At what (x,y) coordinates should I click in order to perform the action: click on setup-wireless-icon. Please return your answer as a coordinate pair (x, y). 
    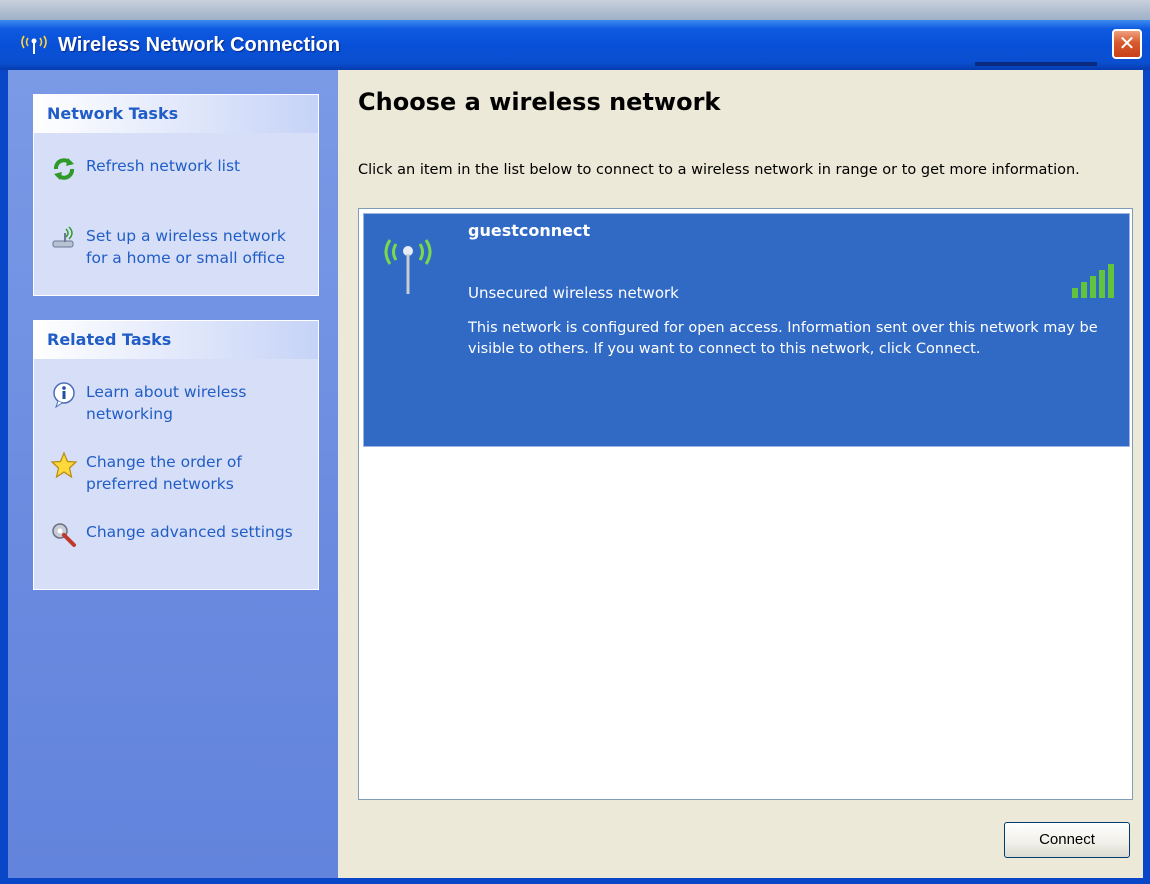
    Looking at the image, I should click on (64, 241).